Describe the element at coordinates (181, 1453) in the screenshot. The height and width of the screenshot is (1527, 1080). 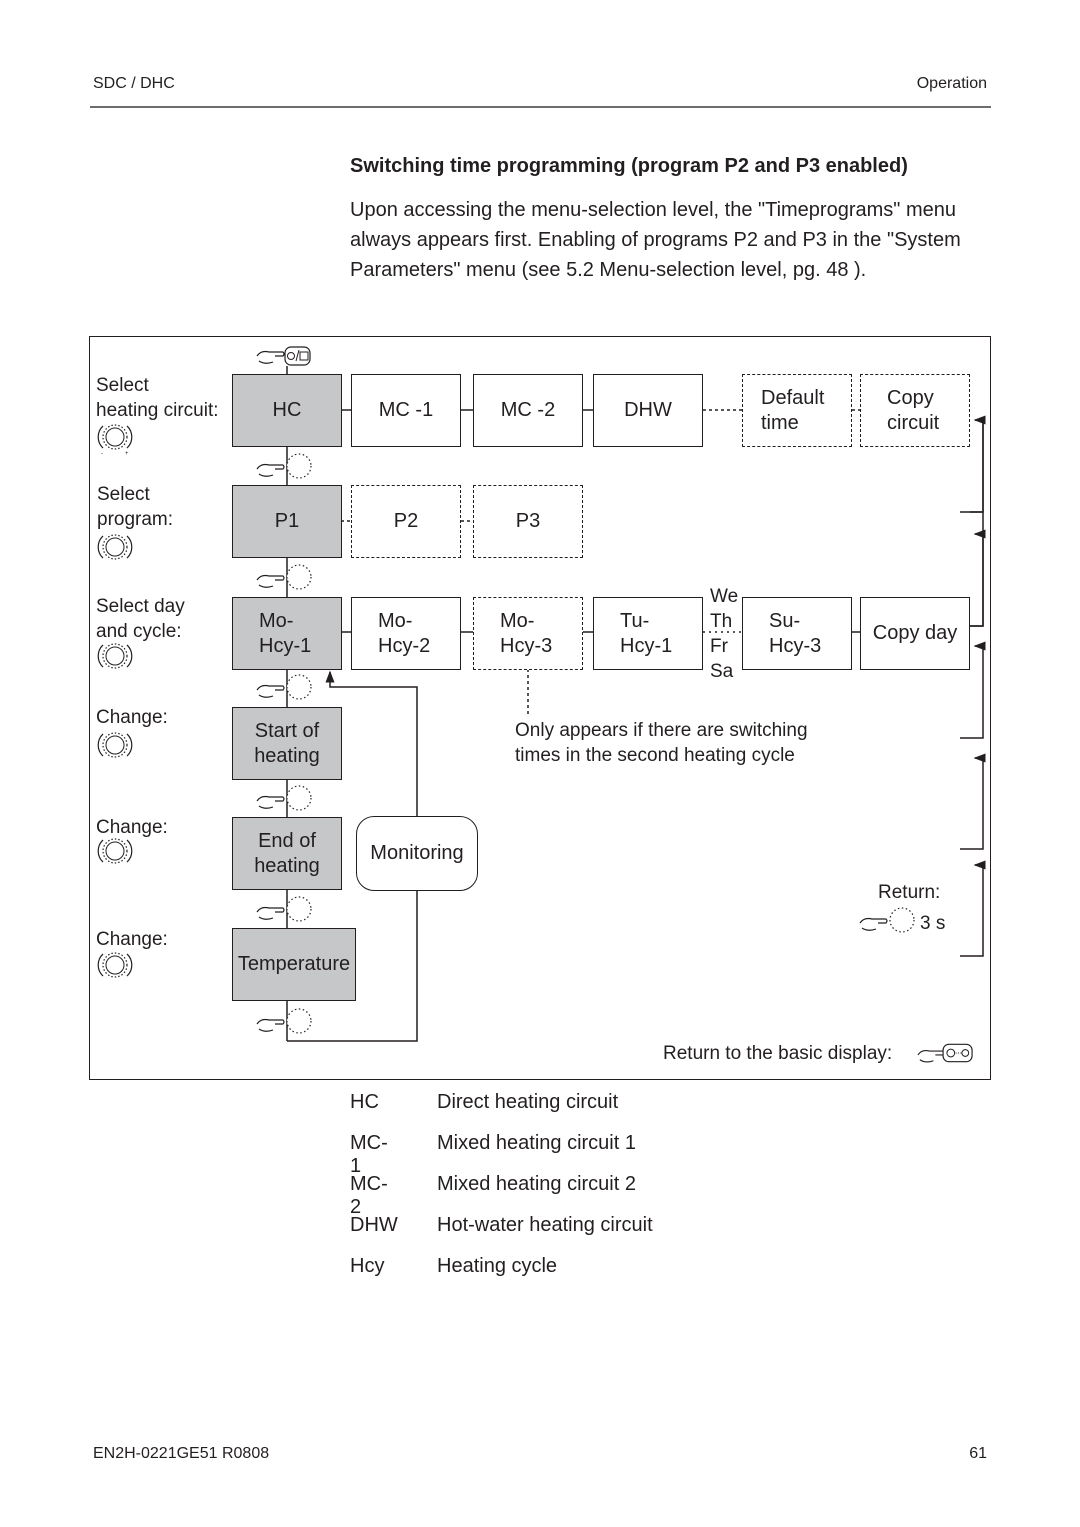
I see `footer-doc-code: EN2H-0221GE51 R0808` at that location.